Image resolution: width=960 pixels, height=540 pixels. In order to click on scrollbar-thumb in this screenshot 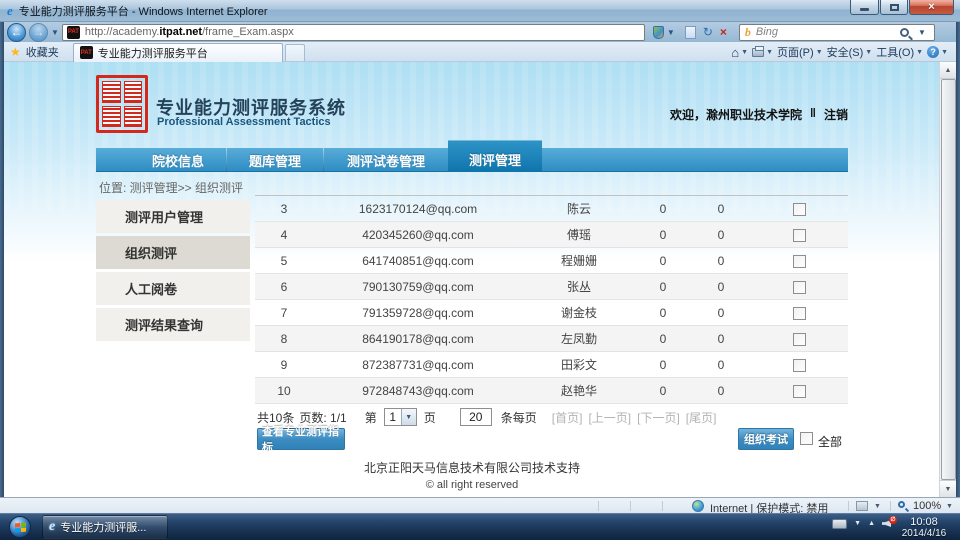, I will do `click(948, 279)`.